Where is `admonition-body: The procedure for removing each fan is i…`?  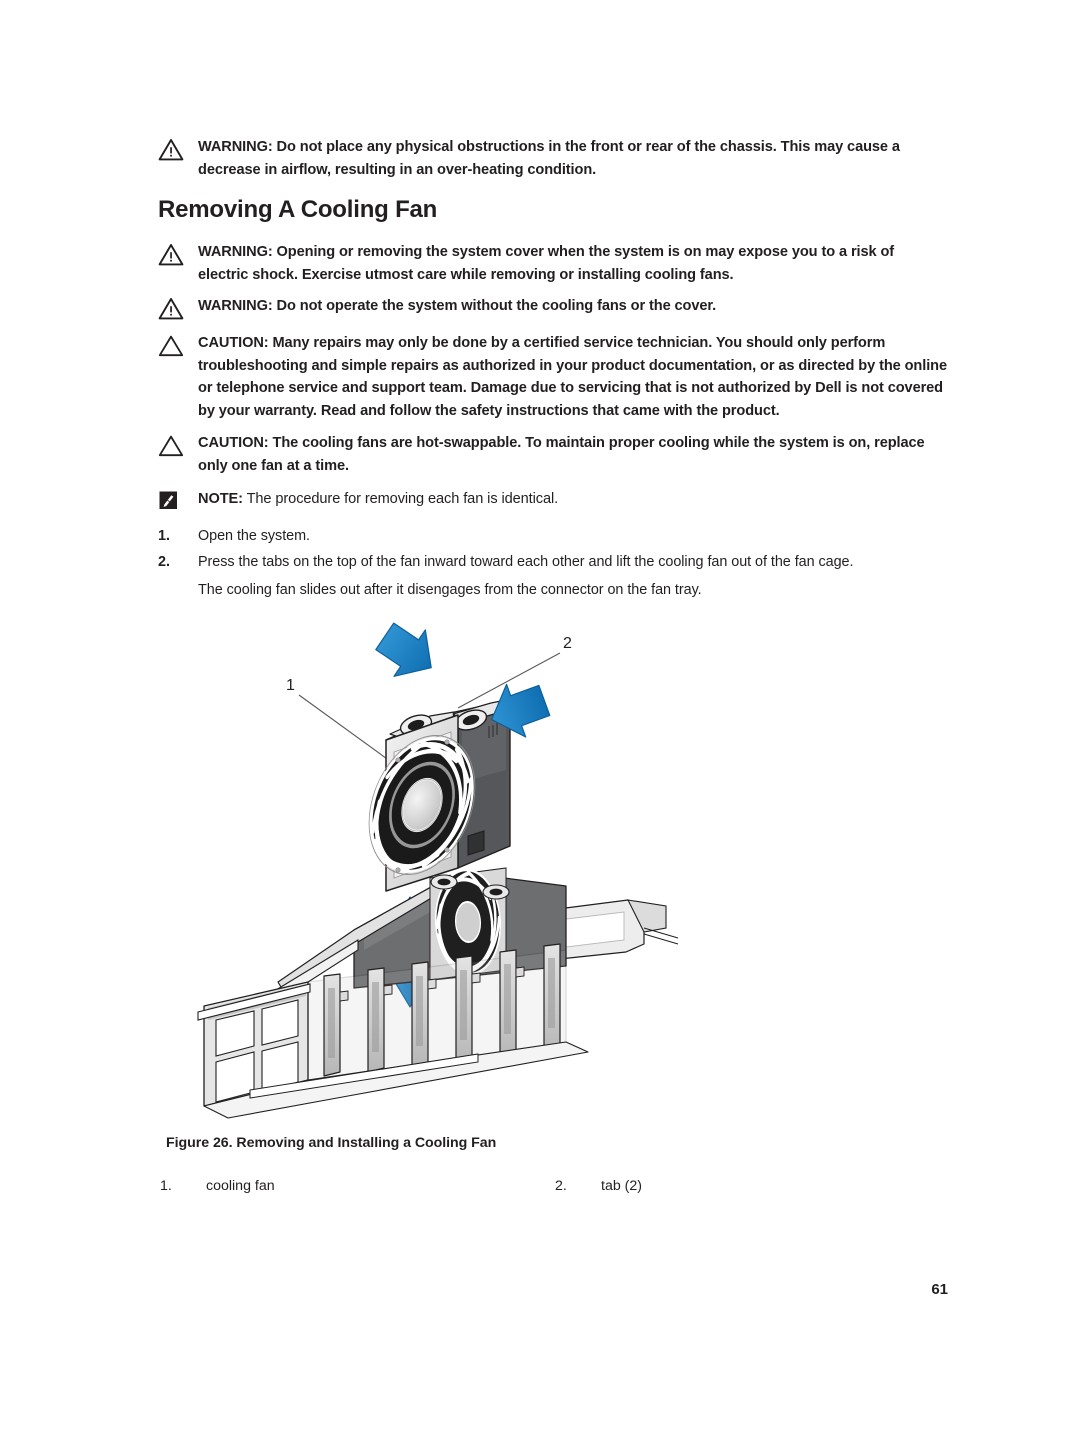
admonition-body: The procedure for removing each fan is i… is located at coordinates (400, 499).